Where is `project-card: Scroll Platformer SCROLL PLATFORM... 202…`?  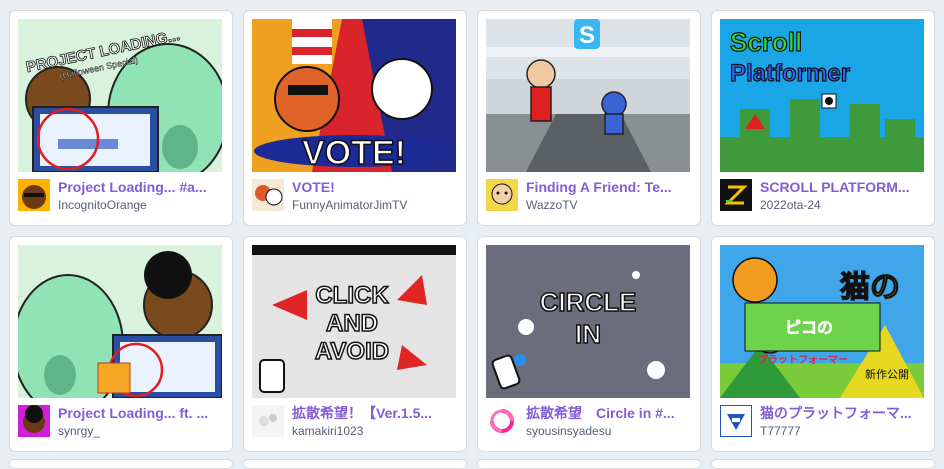
project-card: Scroll Platformer SCROLL PLATFORM... 202… is located at coordinates (823, 118).